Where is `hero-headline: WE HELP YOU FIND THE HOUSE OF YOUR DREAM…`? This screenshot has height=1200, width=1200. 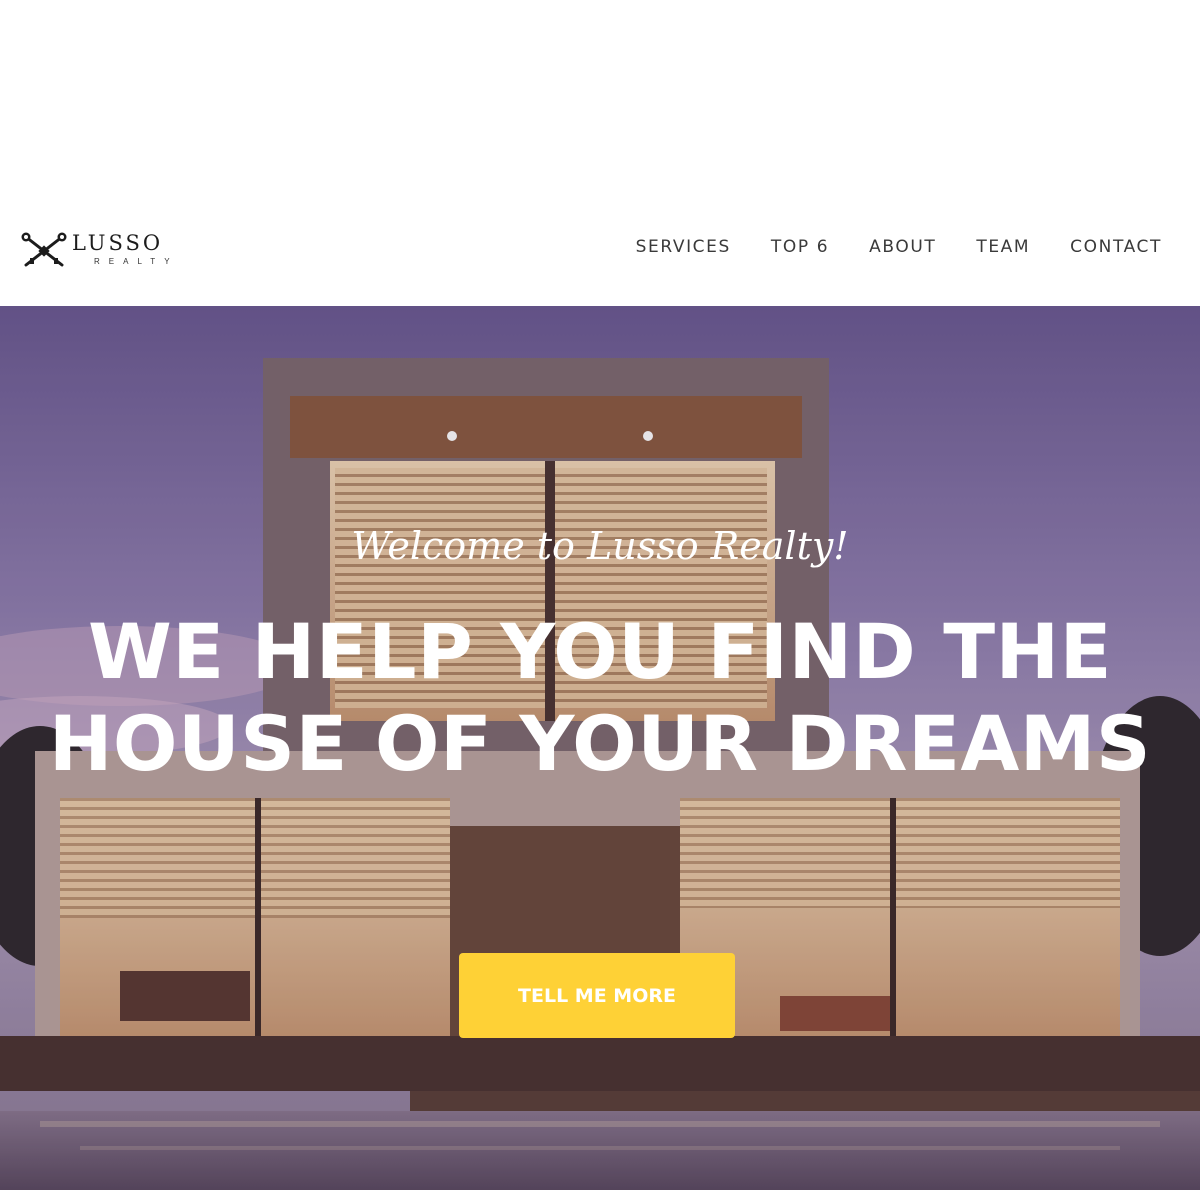
hero-headline: WE HELP YOU FIND THE HOUSE OF YOUR DREAM… is located at coordinates (600, 697).